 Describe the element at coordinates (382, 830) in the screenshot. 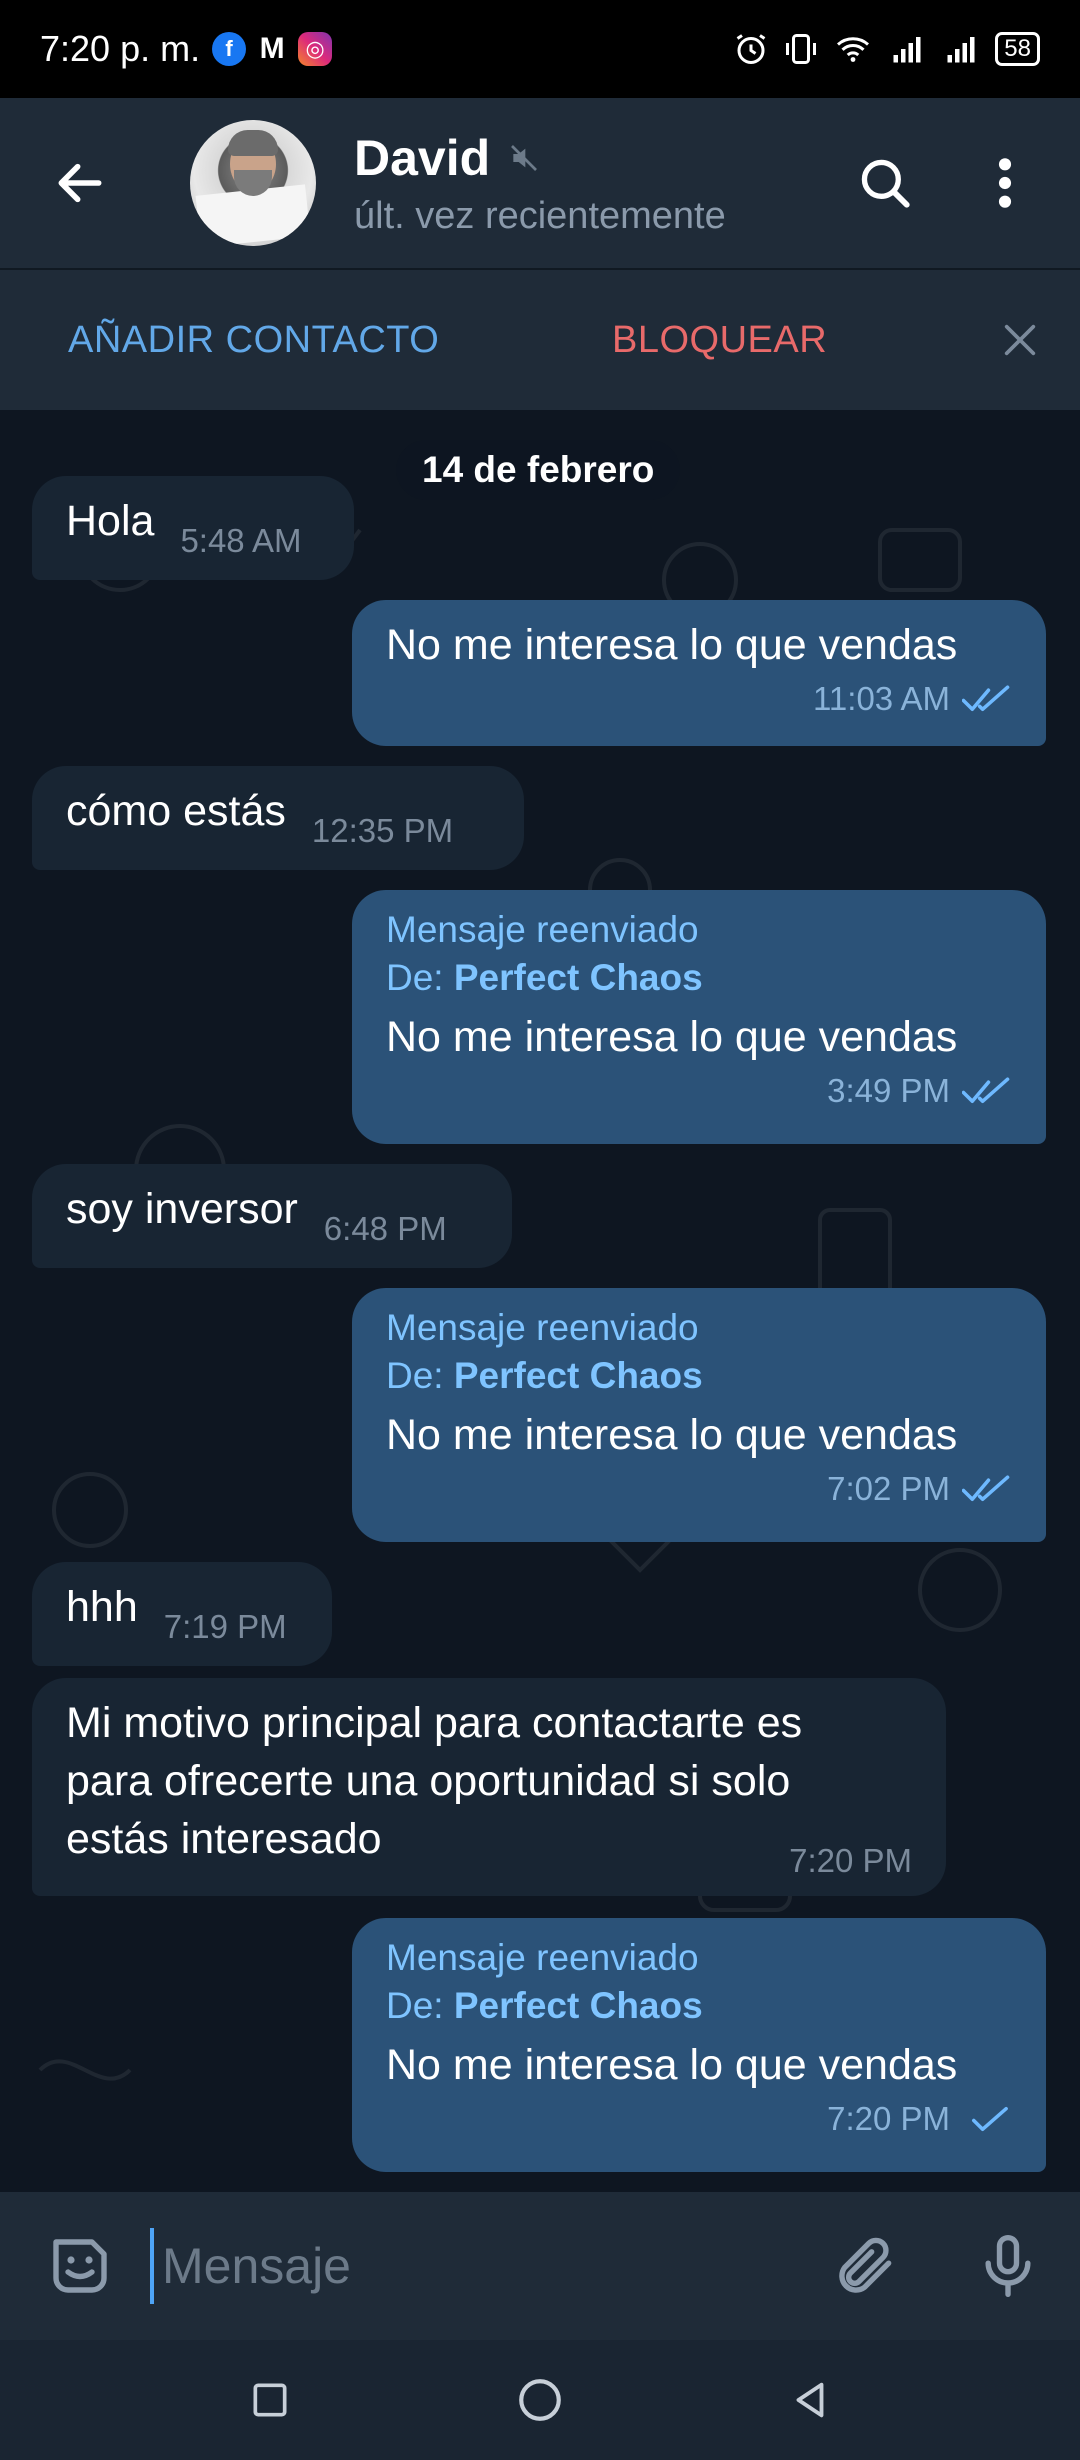

I see `message-time: 12:35 PM` at that location.